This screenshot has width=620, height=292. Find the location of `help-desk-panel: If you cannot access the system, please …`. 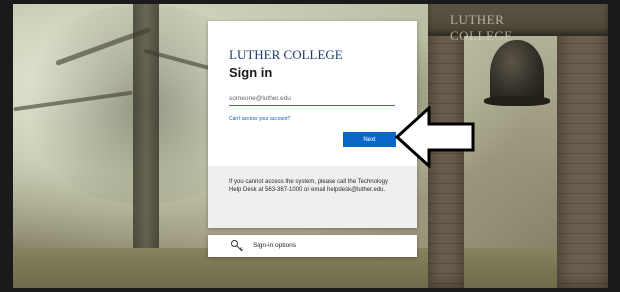

help-desk-panel: If you cannot access the system, please … is located at coordinates (312, 197).